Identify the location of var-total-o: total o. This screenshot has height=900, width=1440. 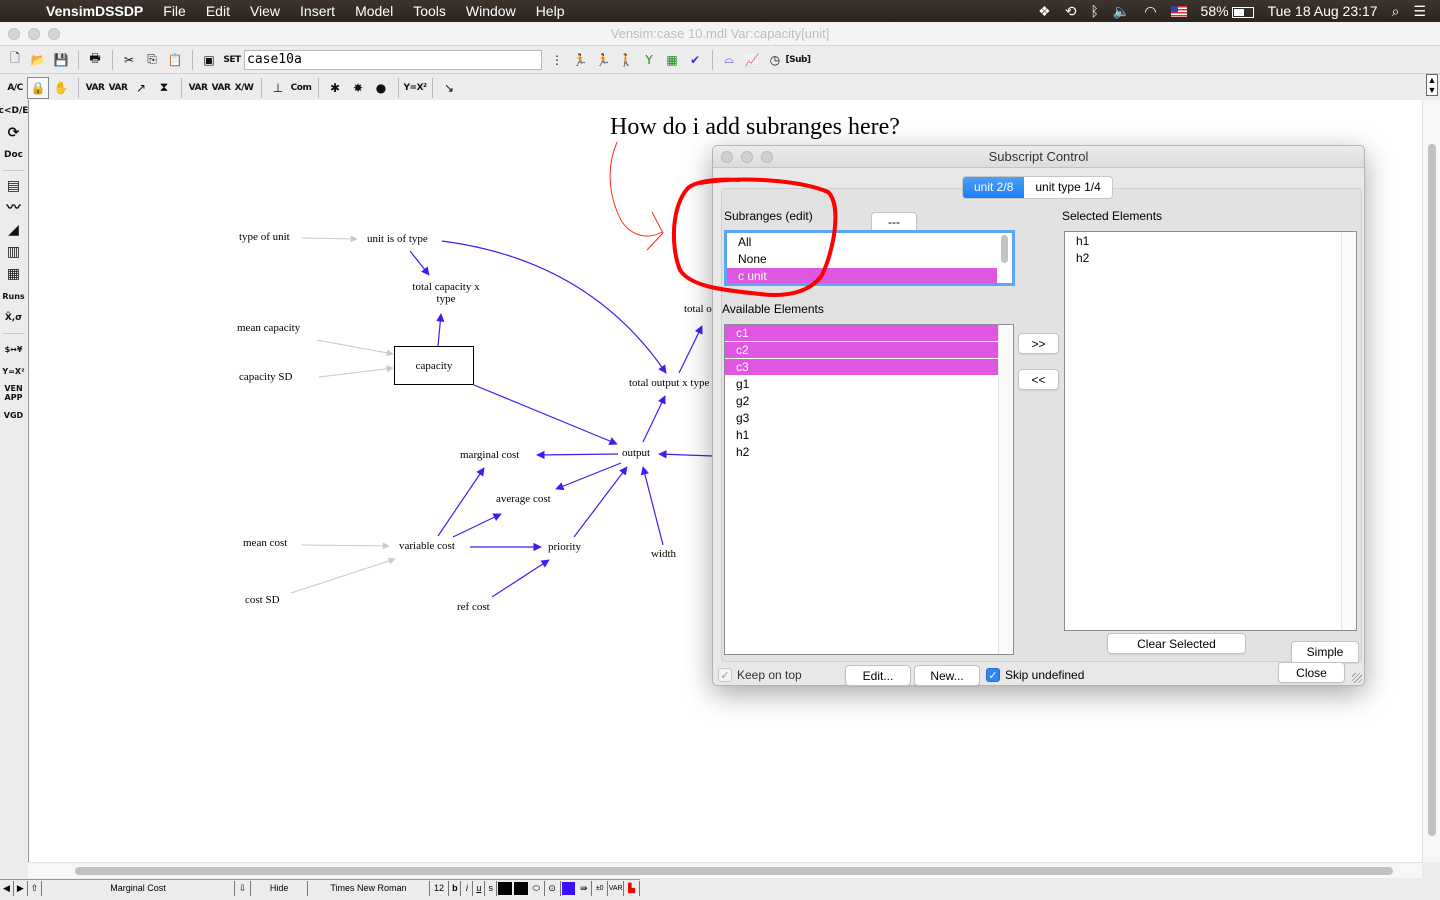
(698, 309).